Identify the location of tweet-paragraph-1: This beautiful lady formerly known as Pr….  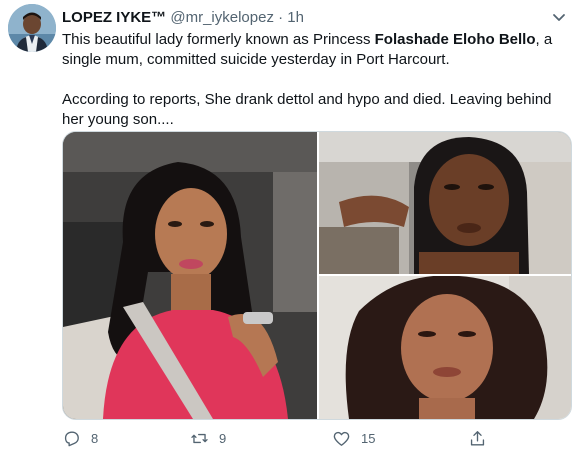
(315, 50).